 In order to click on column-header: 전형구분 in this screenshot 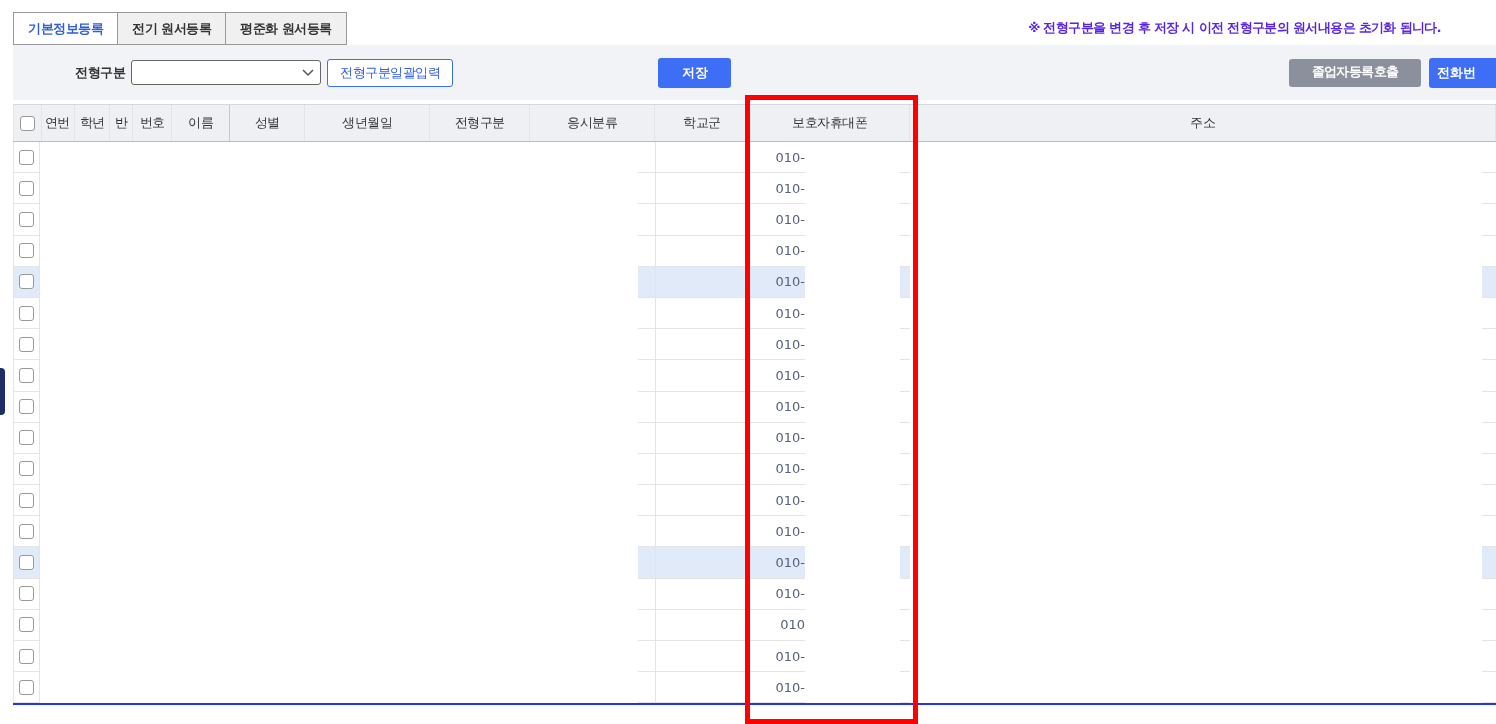, I will do `click(479, 123)`.